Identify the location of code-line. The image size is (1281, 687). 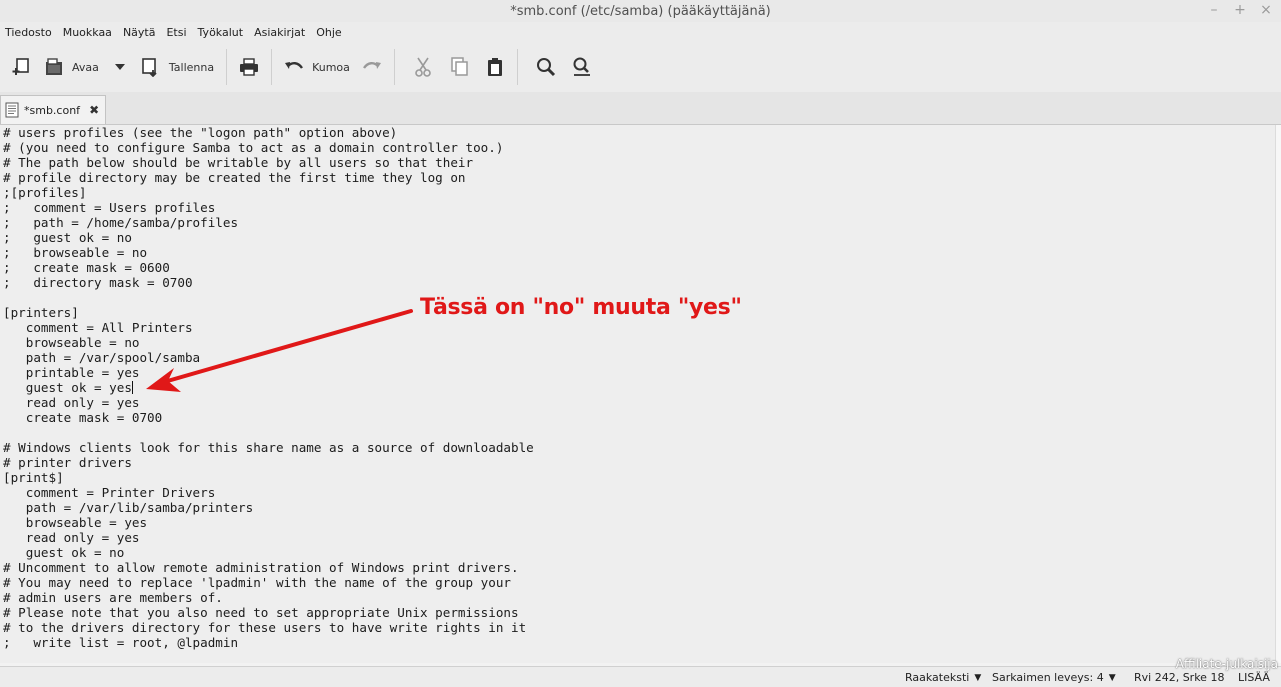
(639, 432).